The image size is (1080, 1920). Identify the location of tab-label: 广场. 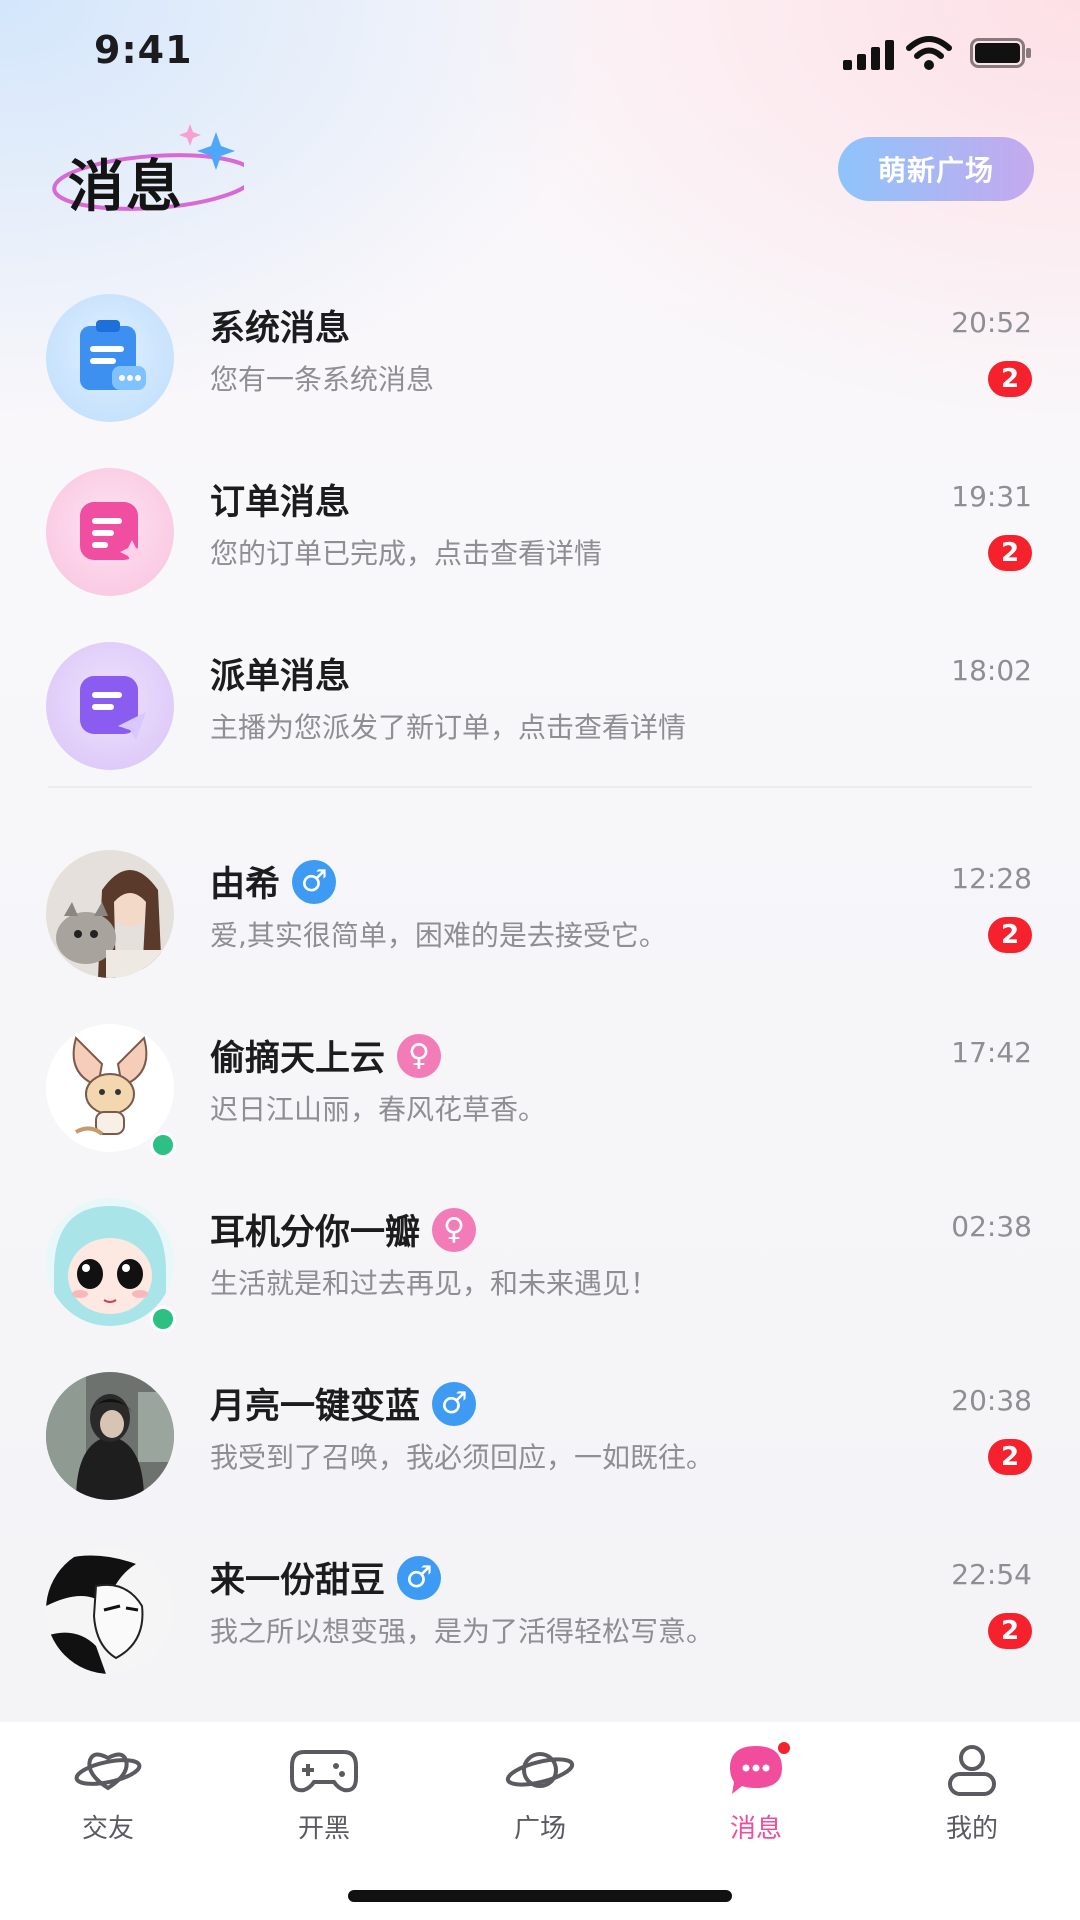
(539, 1829).